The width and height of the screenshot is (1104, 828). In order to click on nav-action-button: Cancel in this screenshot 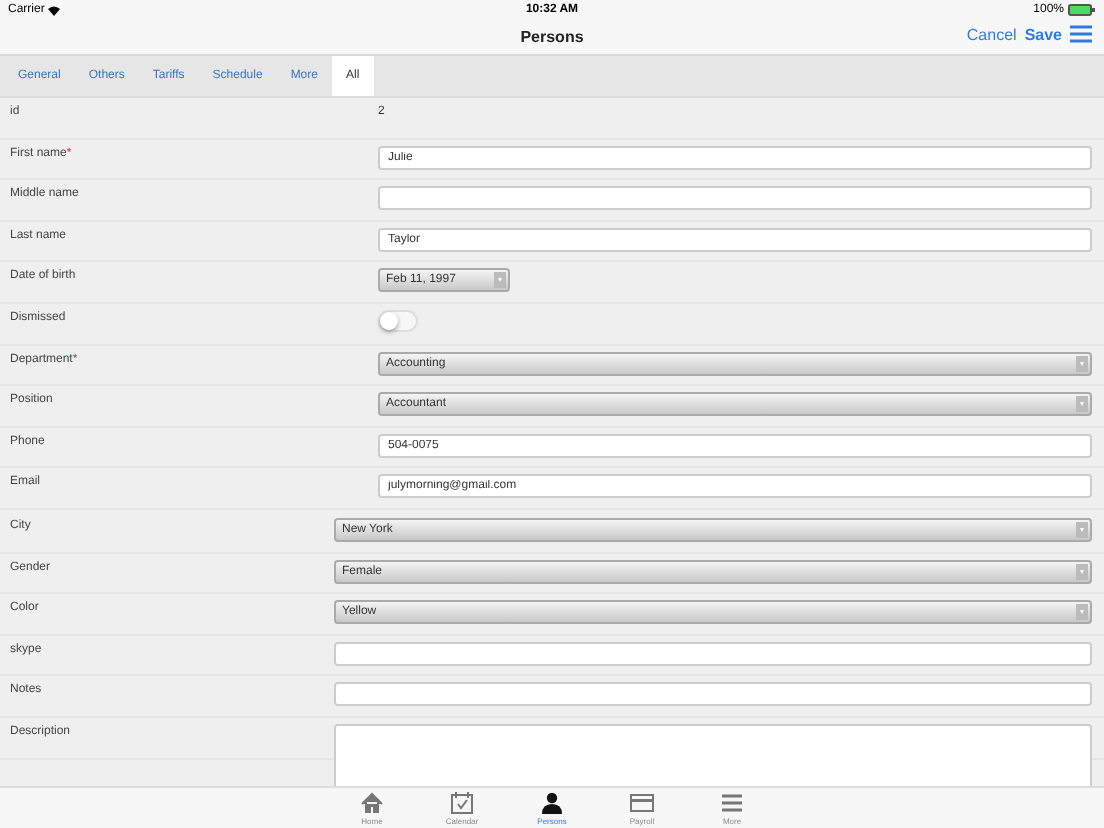, I will do `click(991, 34)`.